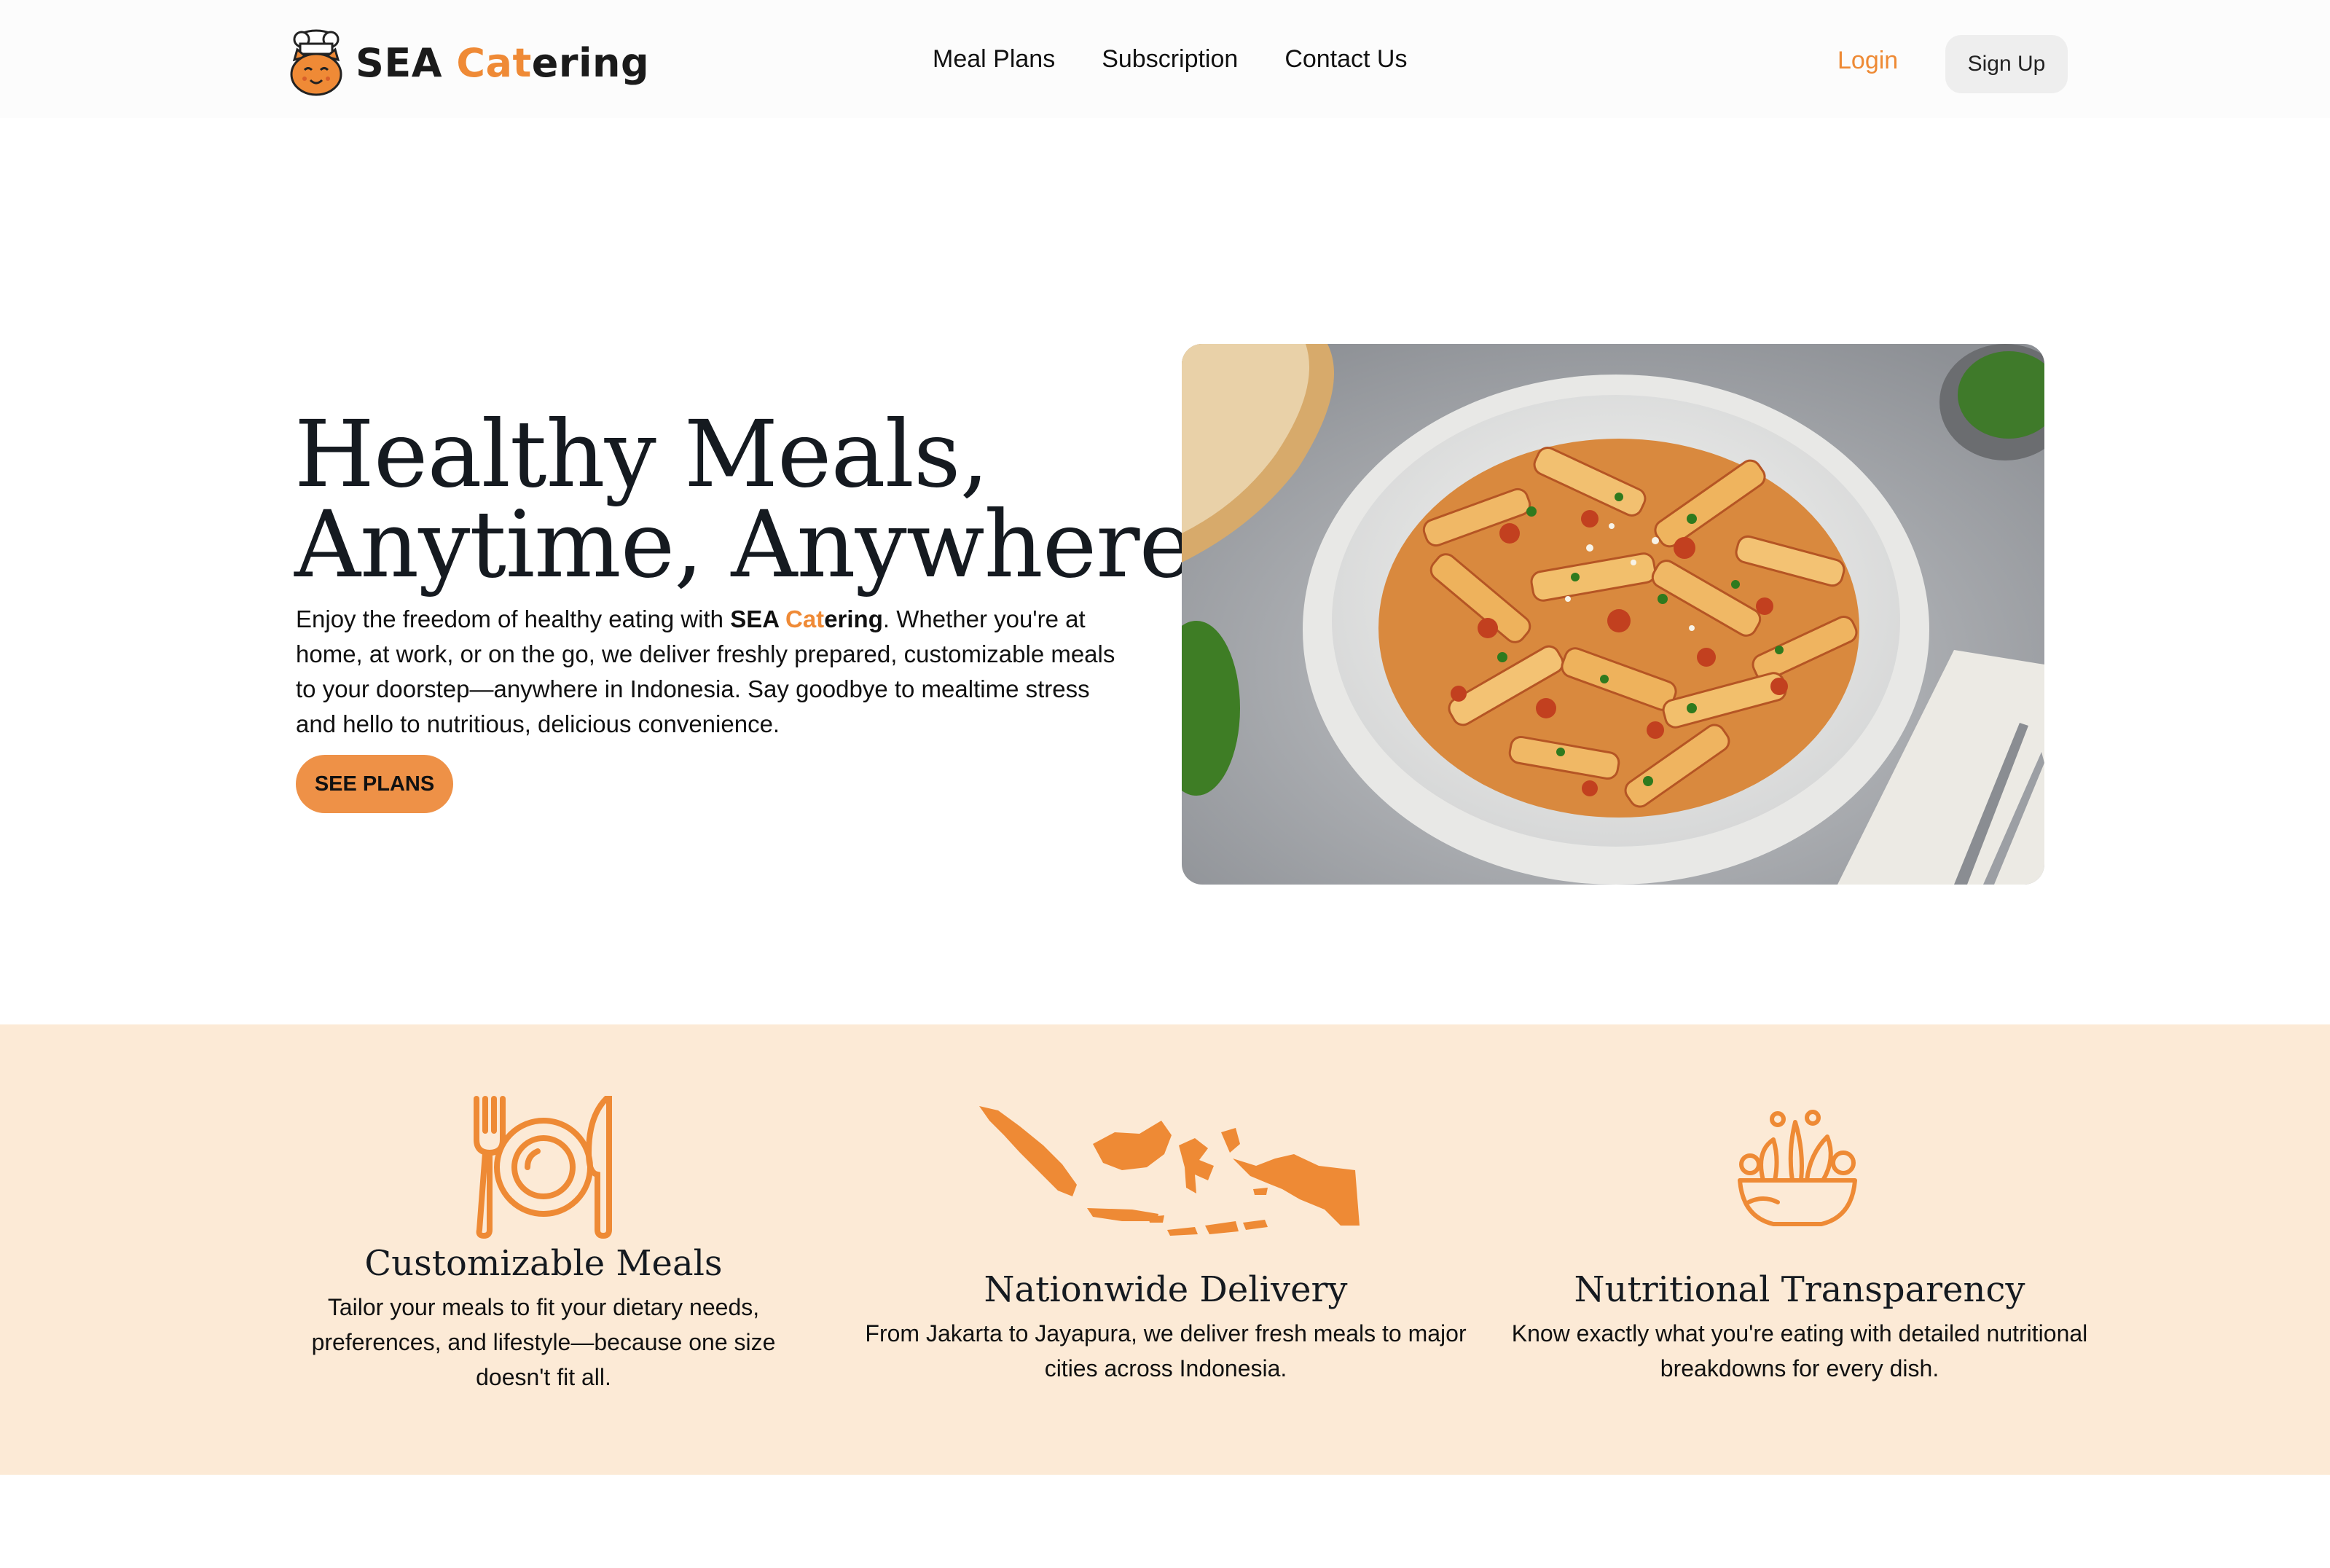  I want to click on feature-title: Nutritional Transparency, so click(1799, 1289).